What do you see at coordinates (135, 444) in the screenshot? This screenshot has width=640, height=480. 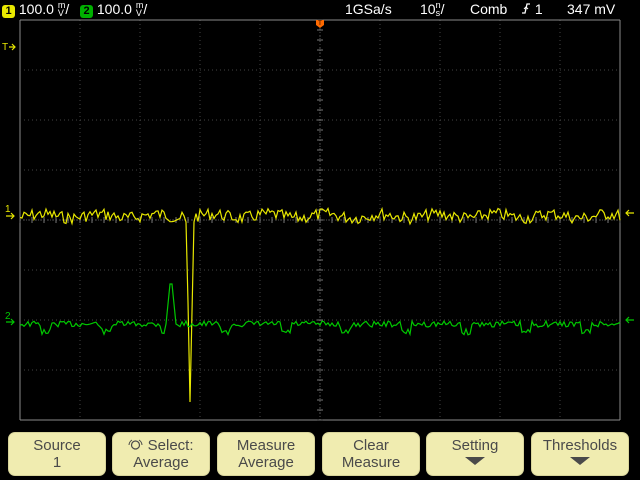 I see `knob-select-icon` at bounding box center [135, 444].